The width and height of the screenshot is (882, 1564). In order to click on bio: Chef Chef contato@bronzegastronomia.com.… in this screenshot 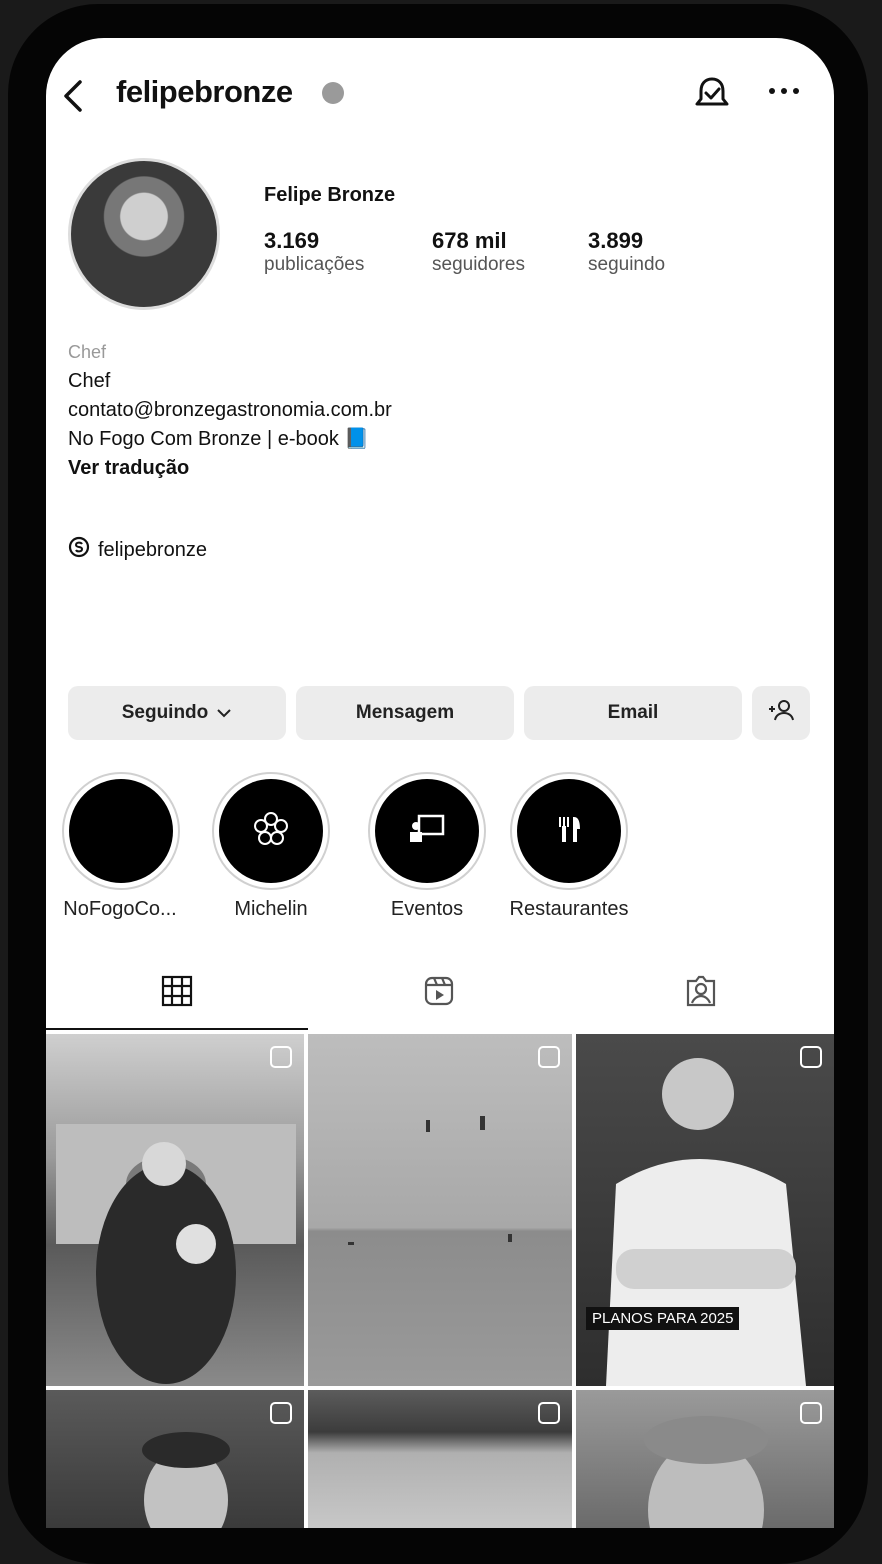, I will do `click(438, 410)`.